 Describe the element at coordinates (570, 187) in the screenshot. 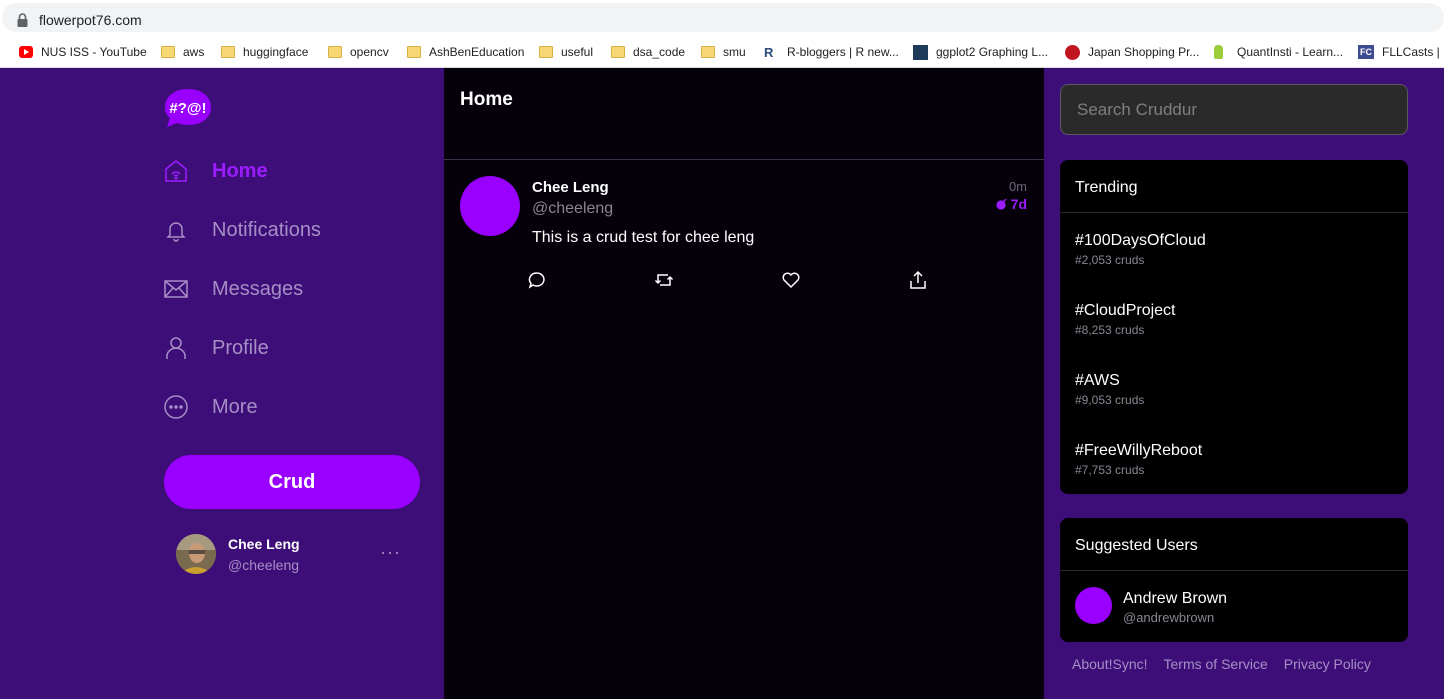

I see `post-author-name: Chee Leng` at that location.